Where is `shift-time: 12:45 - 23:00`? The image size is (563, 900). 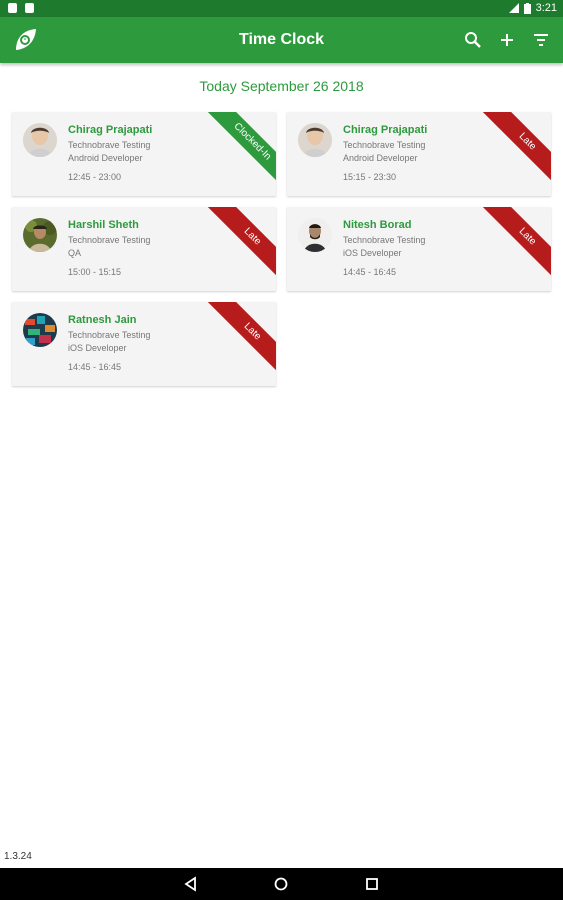
shift-time: 12:45 - 23:00 is located at coordinates (95, 177).